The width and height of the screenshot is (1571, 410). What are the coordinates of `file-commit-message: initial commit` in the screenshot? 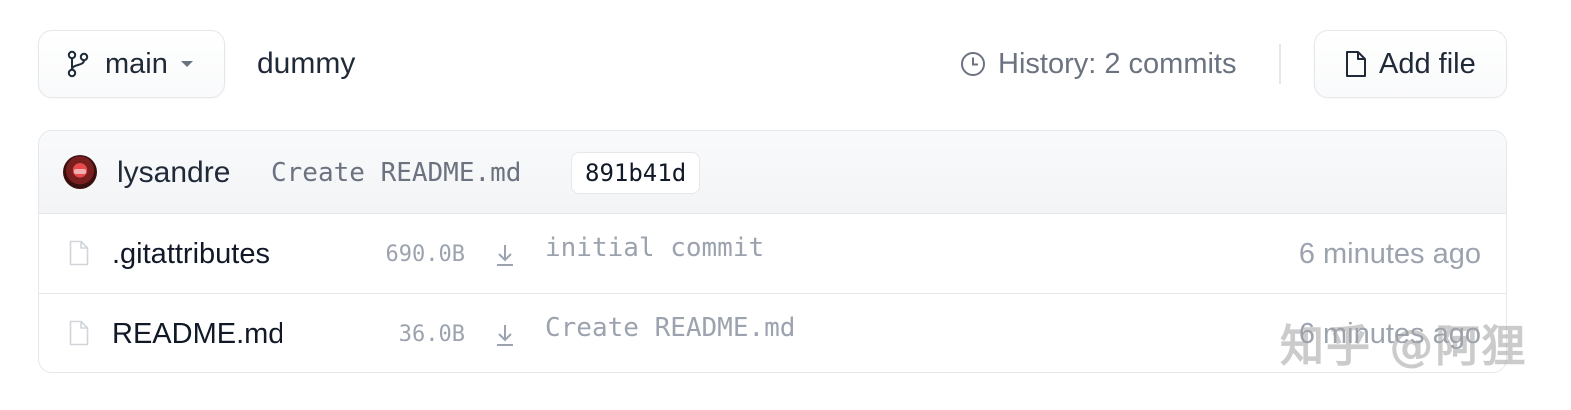 It's located at (654, 248).